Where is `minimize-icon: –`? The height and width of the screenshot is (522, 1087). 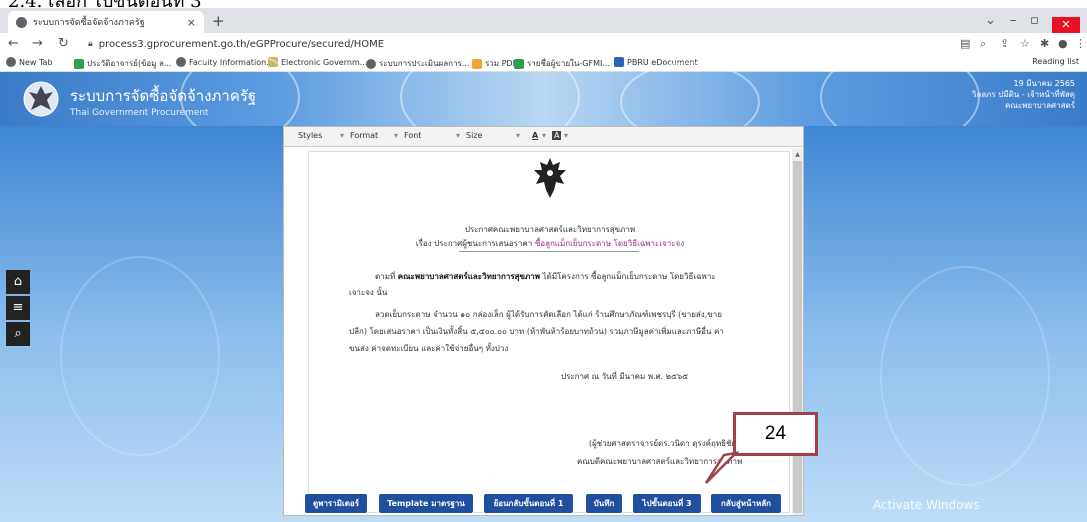 minimize-icon: – is located at coordinates (1013, 20).